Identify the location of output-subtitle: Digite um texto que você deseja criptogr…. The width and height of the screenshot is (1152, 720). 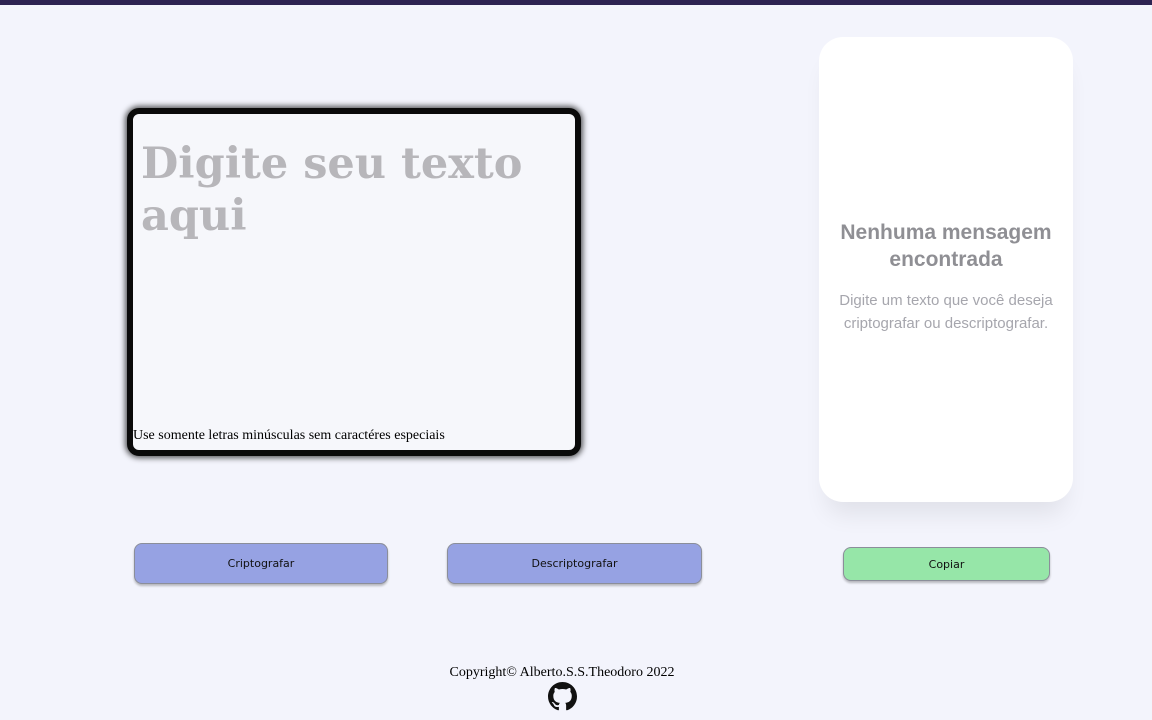
(946, 312).